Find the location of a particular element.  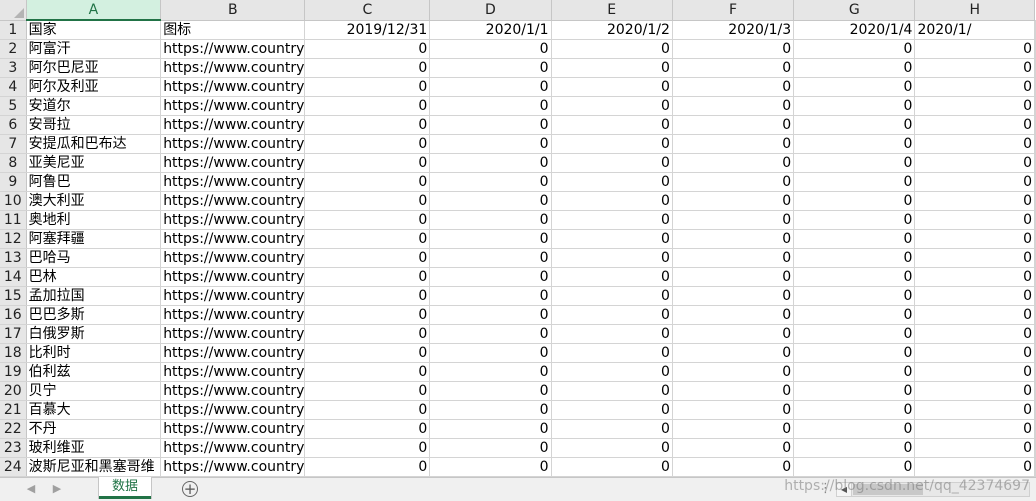

cell-h1: 2020/1/ is located at coordinates (974, 30).